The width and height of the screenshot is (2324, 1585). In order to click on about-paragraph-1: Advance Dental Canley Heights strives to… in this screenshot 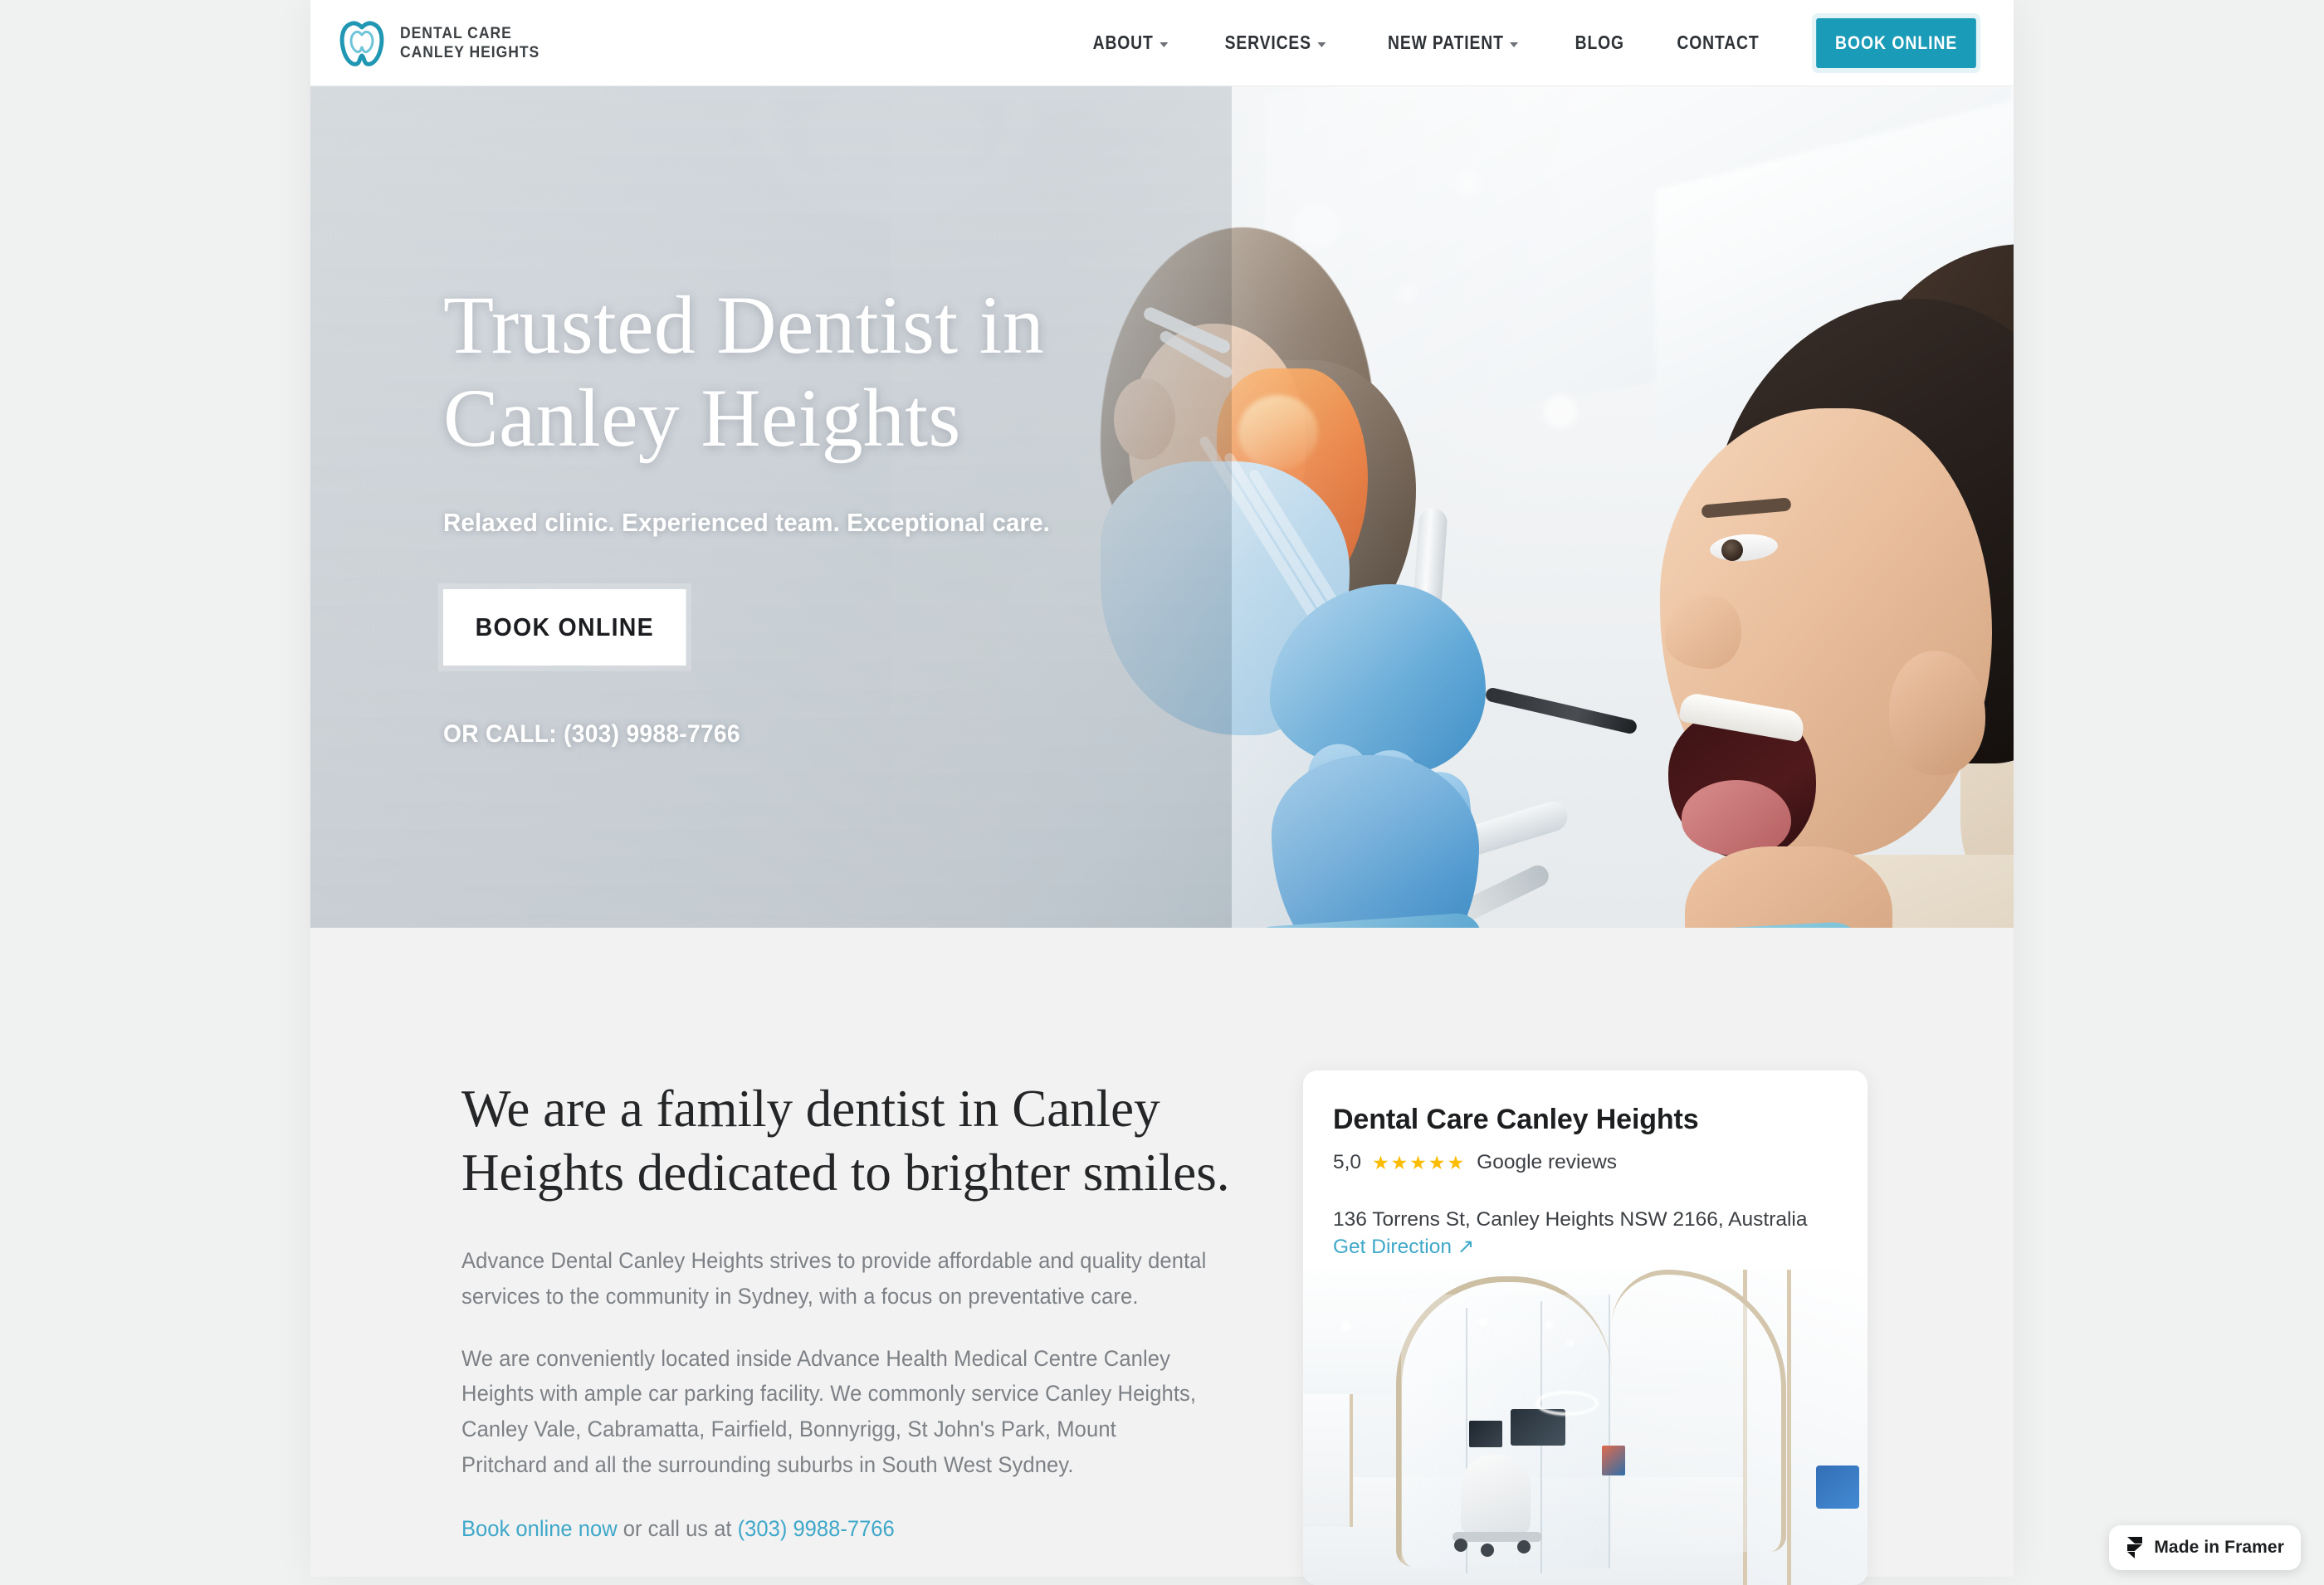, I will do `click(833, 1278)`.